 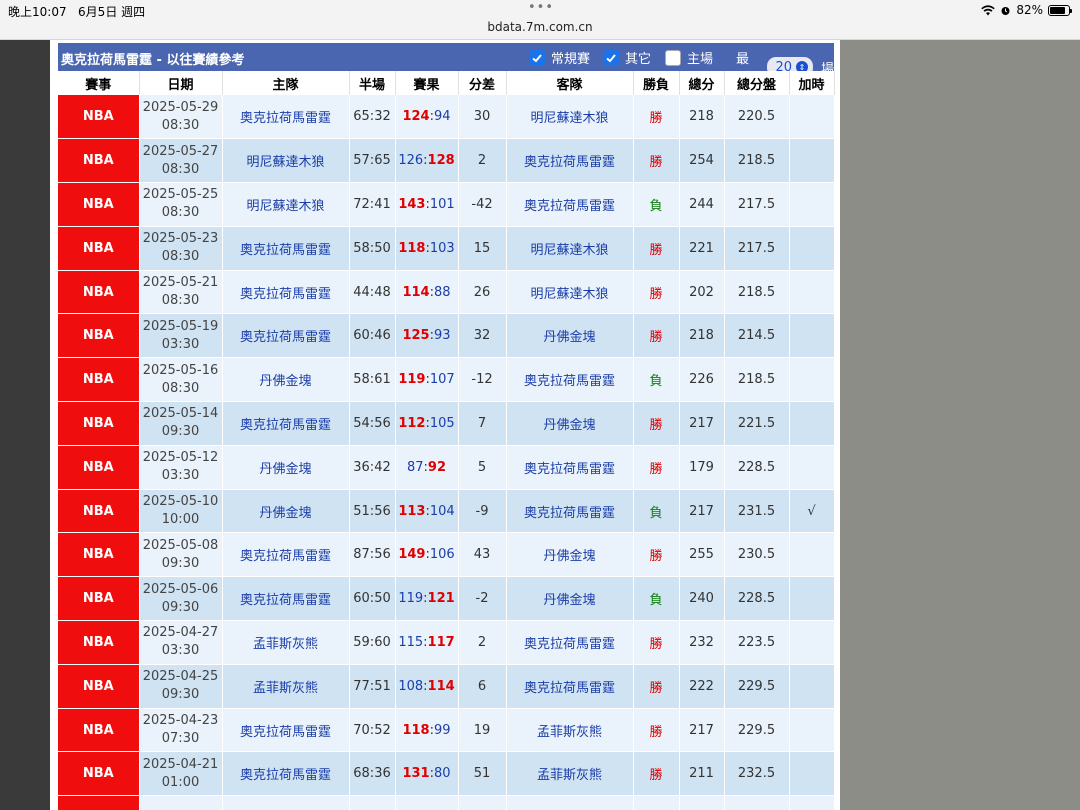 I want to click on away-team-cell, so click(x=570, y=802).